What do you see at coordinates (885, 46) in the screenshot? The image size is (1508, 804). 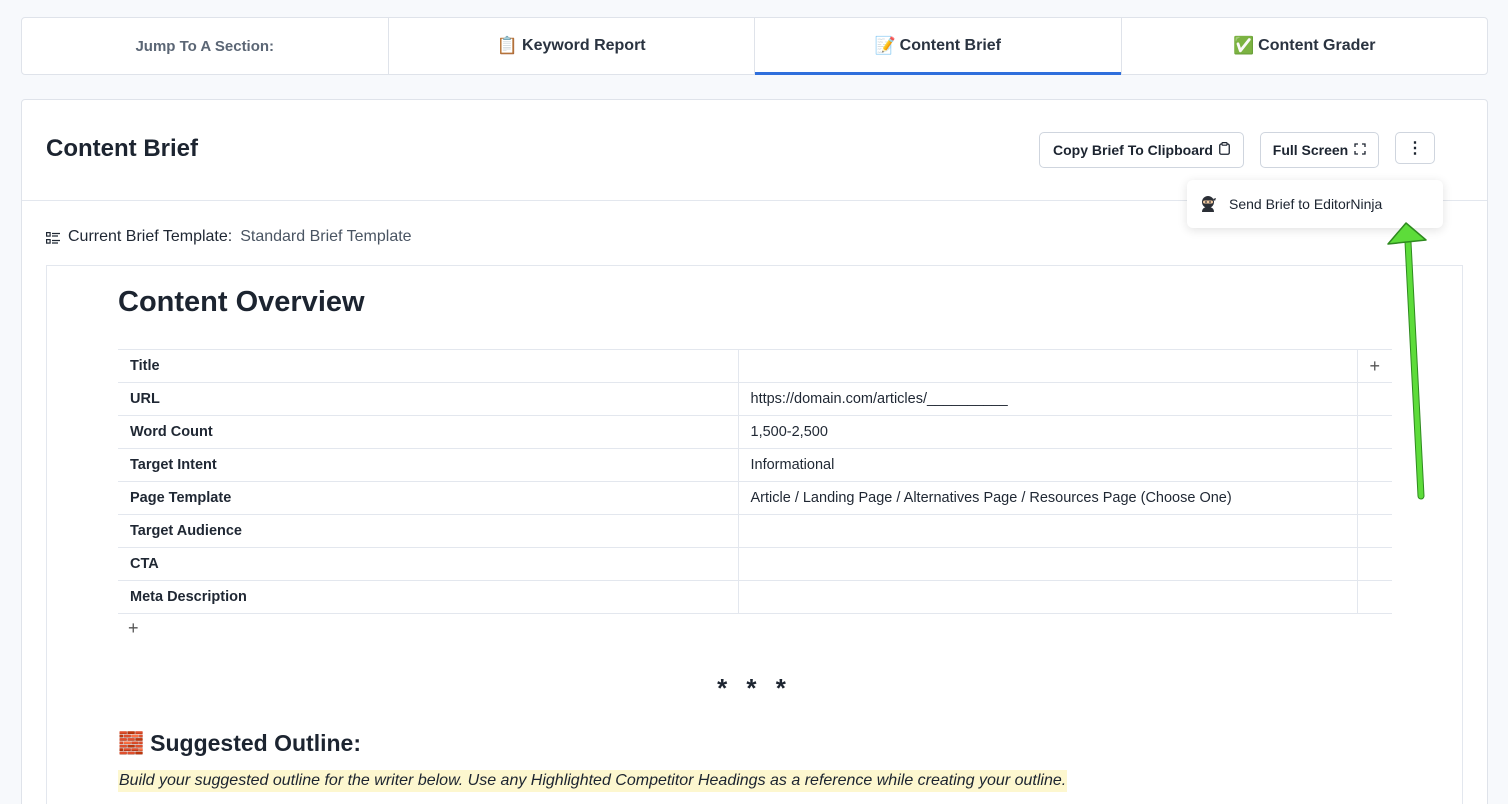 I see `memo-icon: 📝` at bounding box center [885, 46].